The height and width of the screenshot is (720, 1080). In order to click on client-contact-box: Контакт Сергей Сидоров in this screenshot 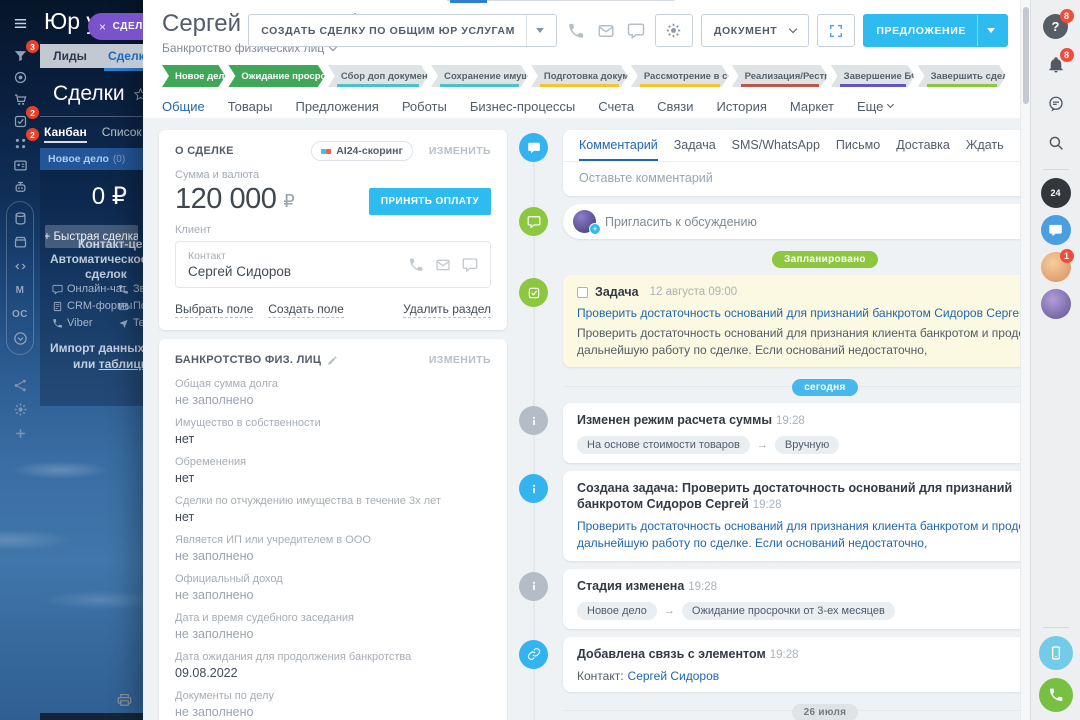, I will do `click(333, 264)`.